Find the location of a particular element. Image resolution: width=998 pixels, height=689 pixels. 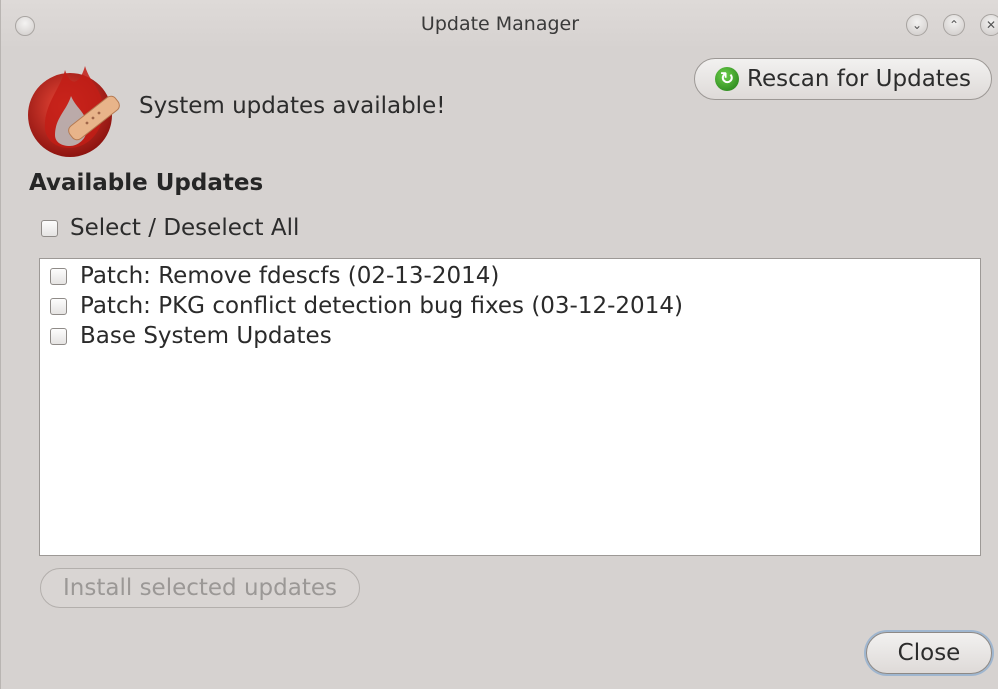

rescan-button: ↻ Rescan for Updates is located at coordinates (843, 79).